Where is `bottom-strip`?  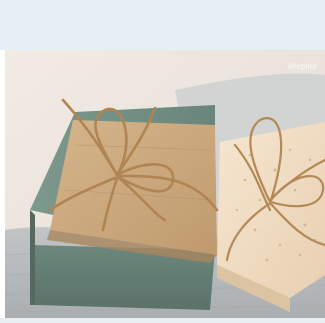
bottom-strip is located at coordinates (162, 320).